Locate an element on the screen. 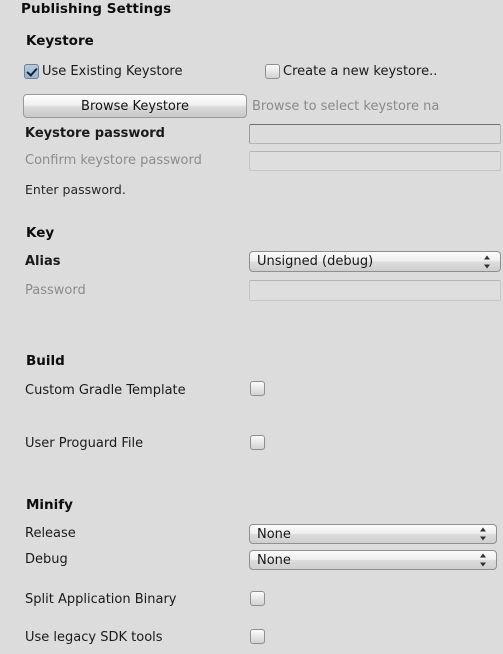  browse-keystore-button-label: Browse Keystore is located at coordinates (135, 106).